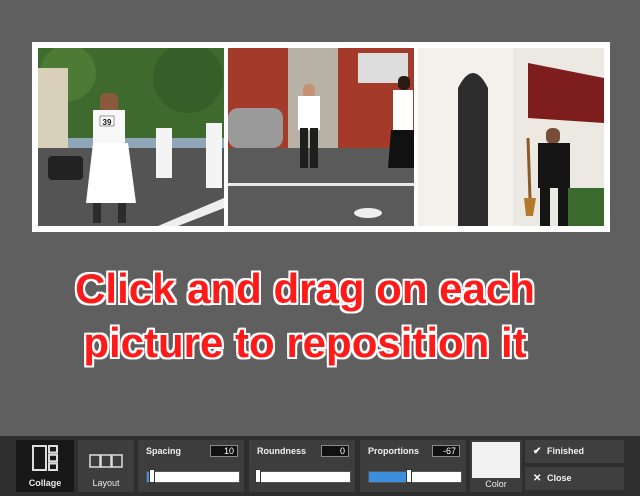 The image size is (640, 496). Describe the element at coordinates (45, 458) in the screenshot. I see `collage-icon` at that location.